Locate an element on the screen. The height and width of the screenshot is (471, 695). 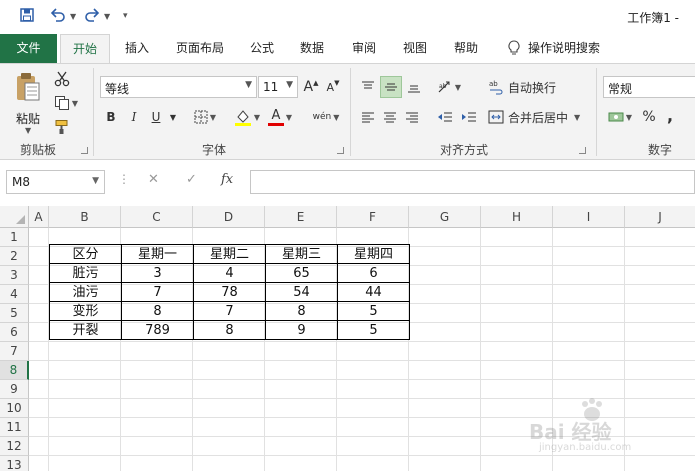
accounting-format-button: ▼ is located at coordinates (620, 117).